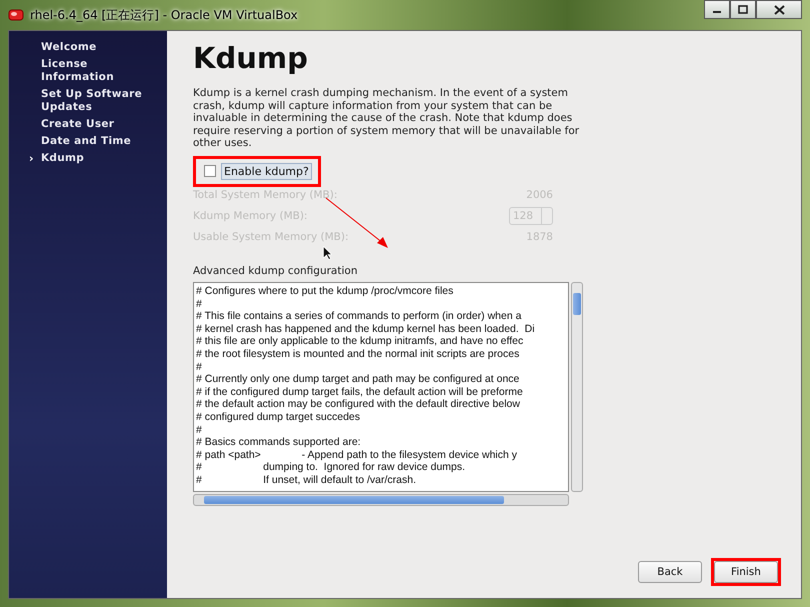 The width and height of the screenshot is (810, 607). What do you see at coordinates (69, 47) in the screenshot?
I see `sidebar-item: Welcome` at bounding box center [69, 47].